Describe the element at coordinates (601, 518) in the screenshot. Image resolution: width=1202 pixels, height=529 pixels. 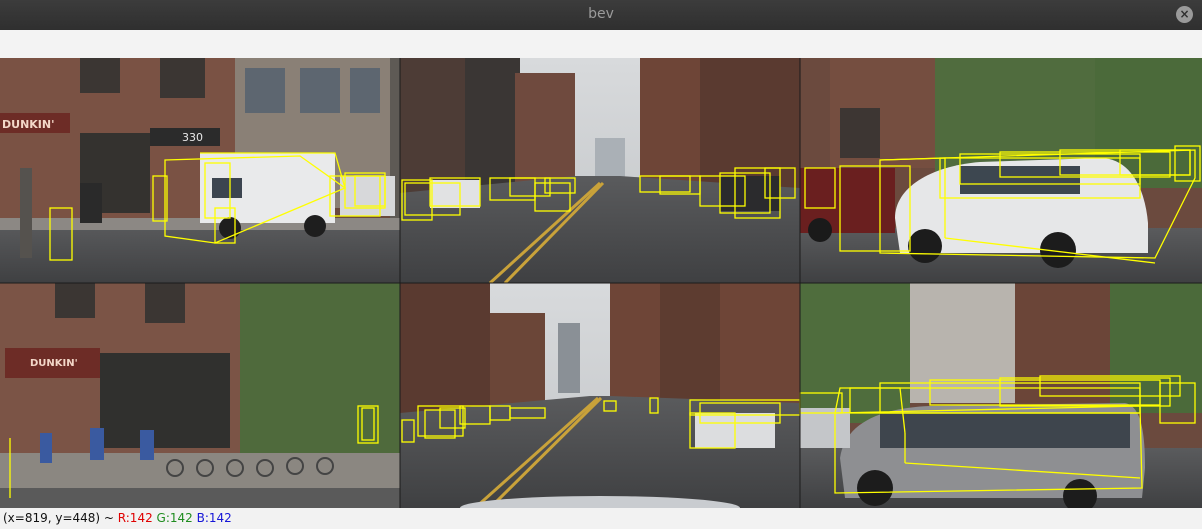
I see `status-bar: (x=819, y=448) ~ R:142 G:142 B:142` at that location.